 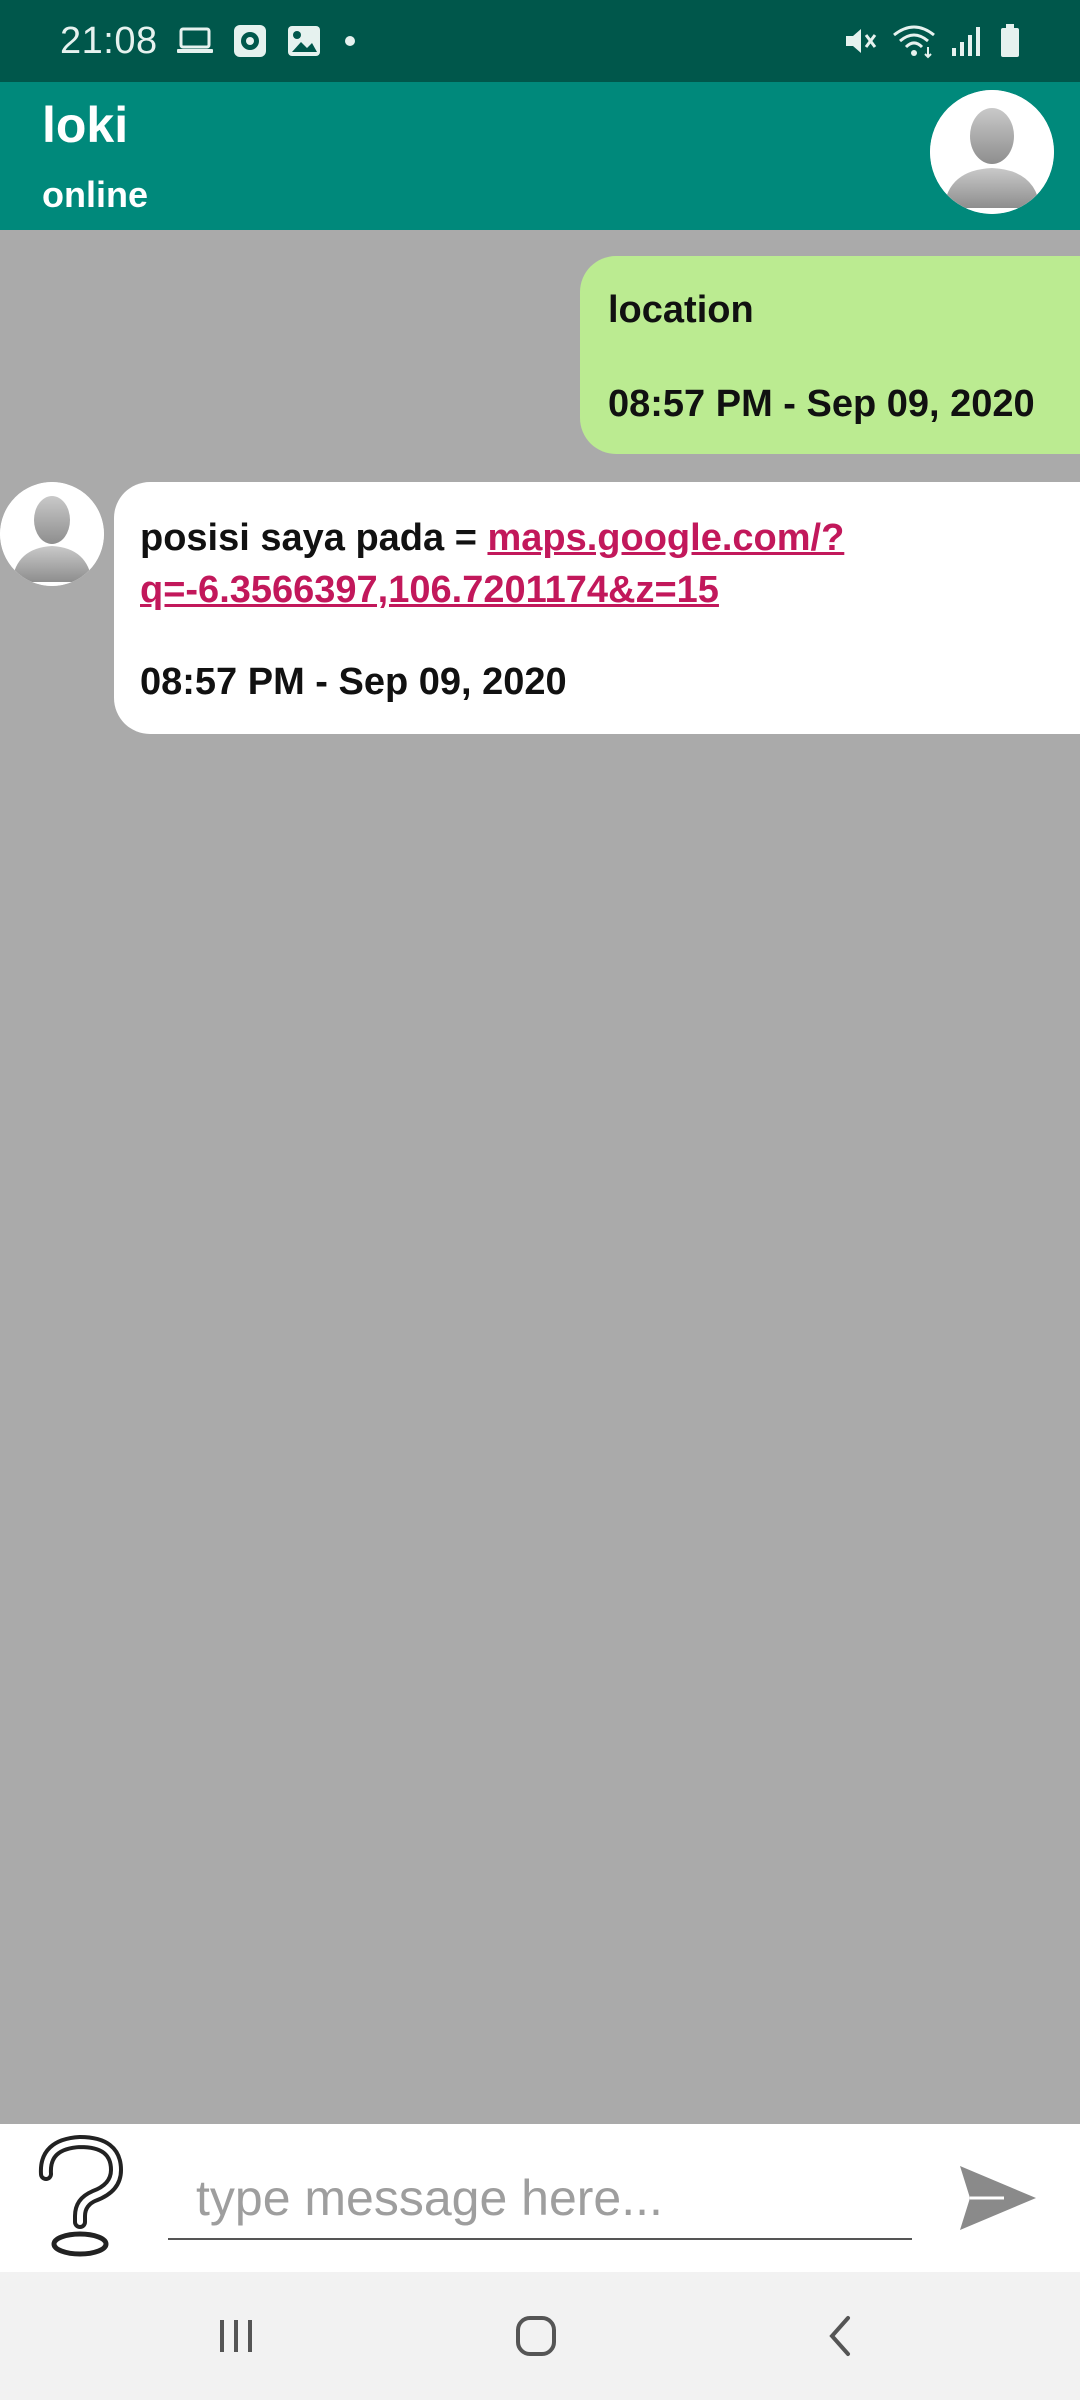 What do you see at coordinates (250, 41) in the screenshot?
I see `record-icon` at bounding box center [250, 41].